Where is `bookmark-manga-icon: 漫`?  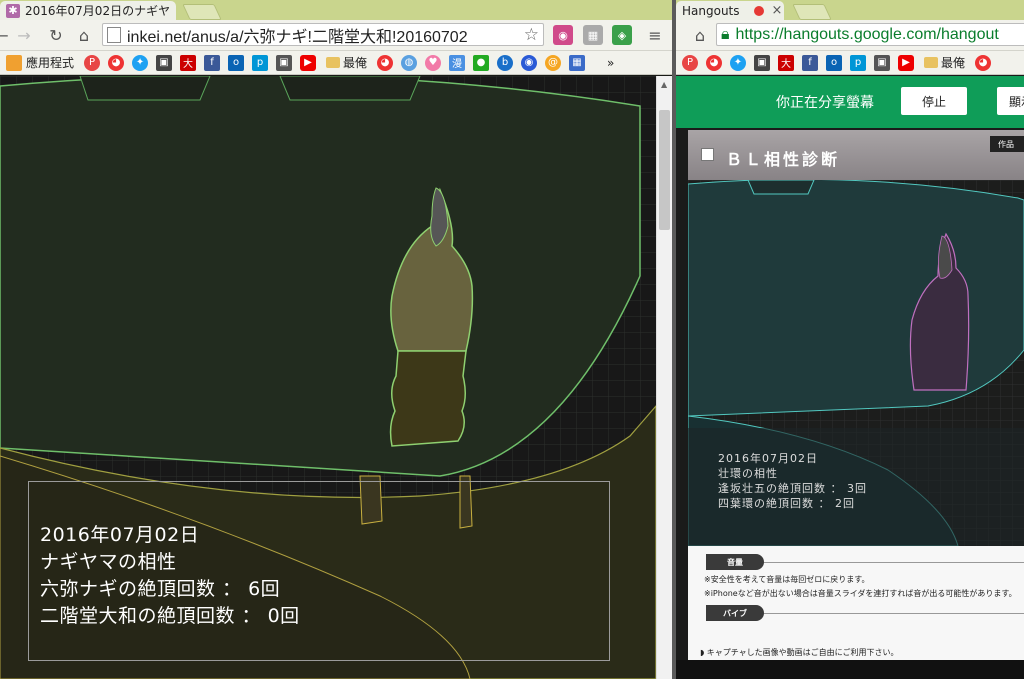
bookmark-manga-icon: 漫 is located at coordinates (457, 62).